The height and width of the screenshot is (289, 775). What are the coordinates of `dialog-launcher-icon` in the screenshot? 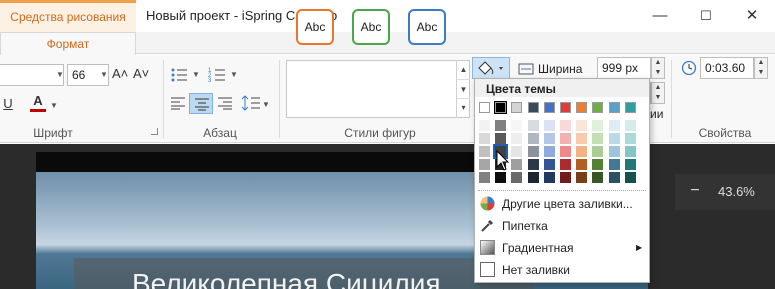 It's located at (154, 131).